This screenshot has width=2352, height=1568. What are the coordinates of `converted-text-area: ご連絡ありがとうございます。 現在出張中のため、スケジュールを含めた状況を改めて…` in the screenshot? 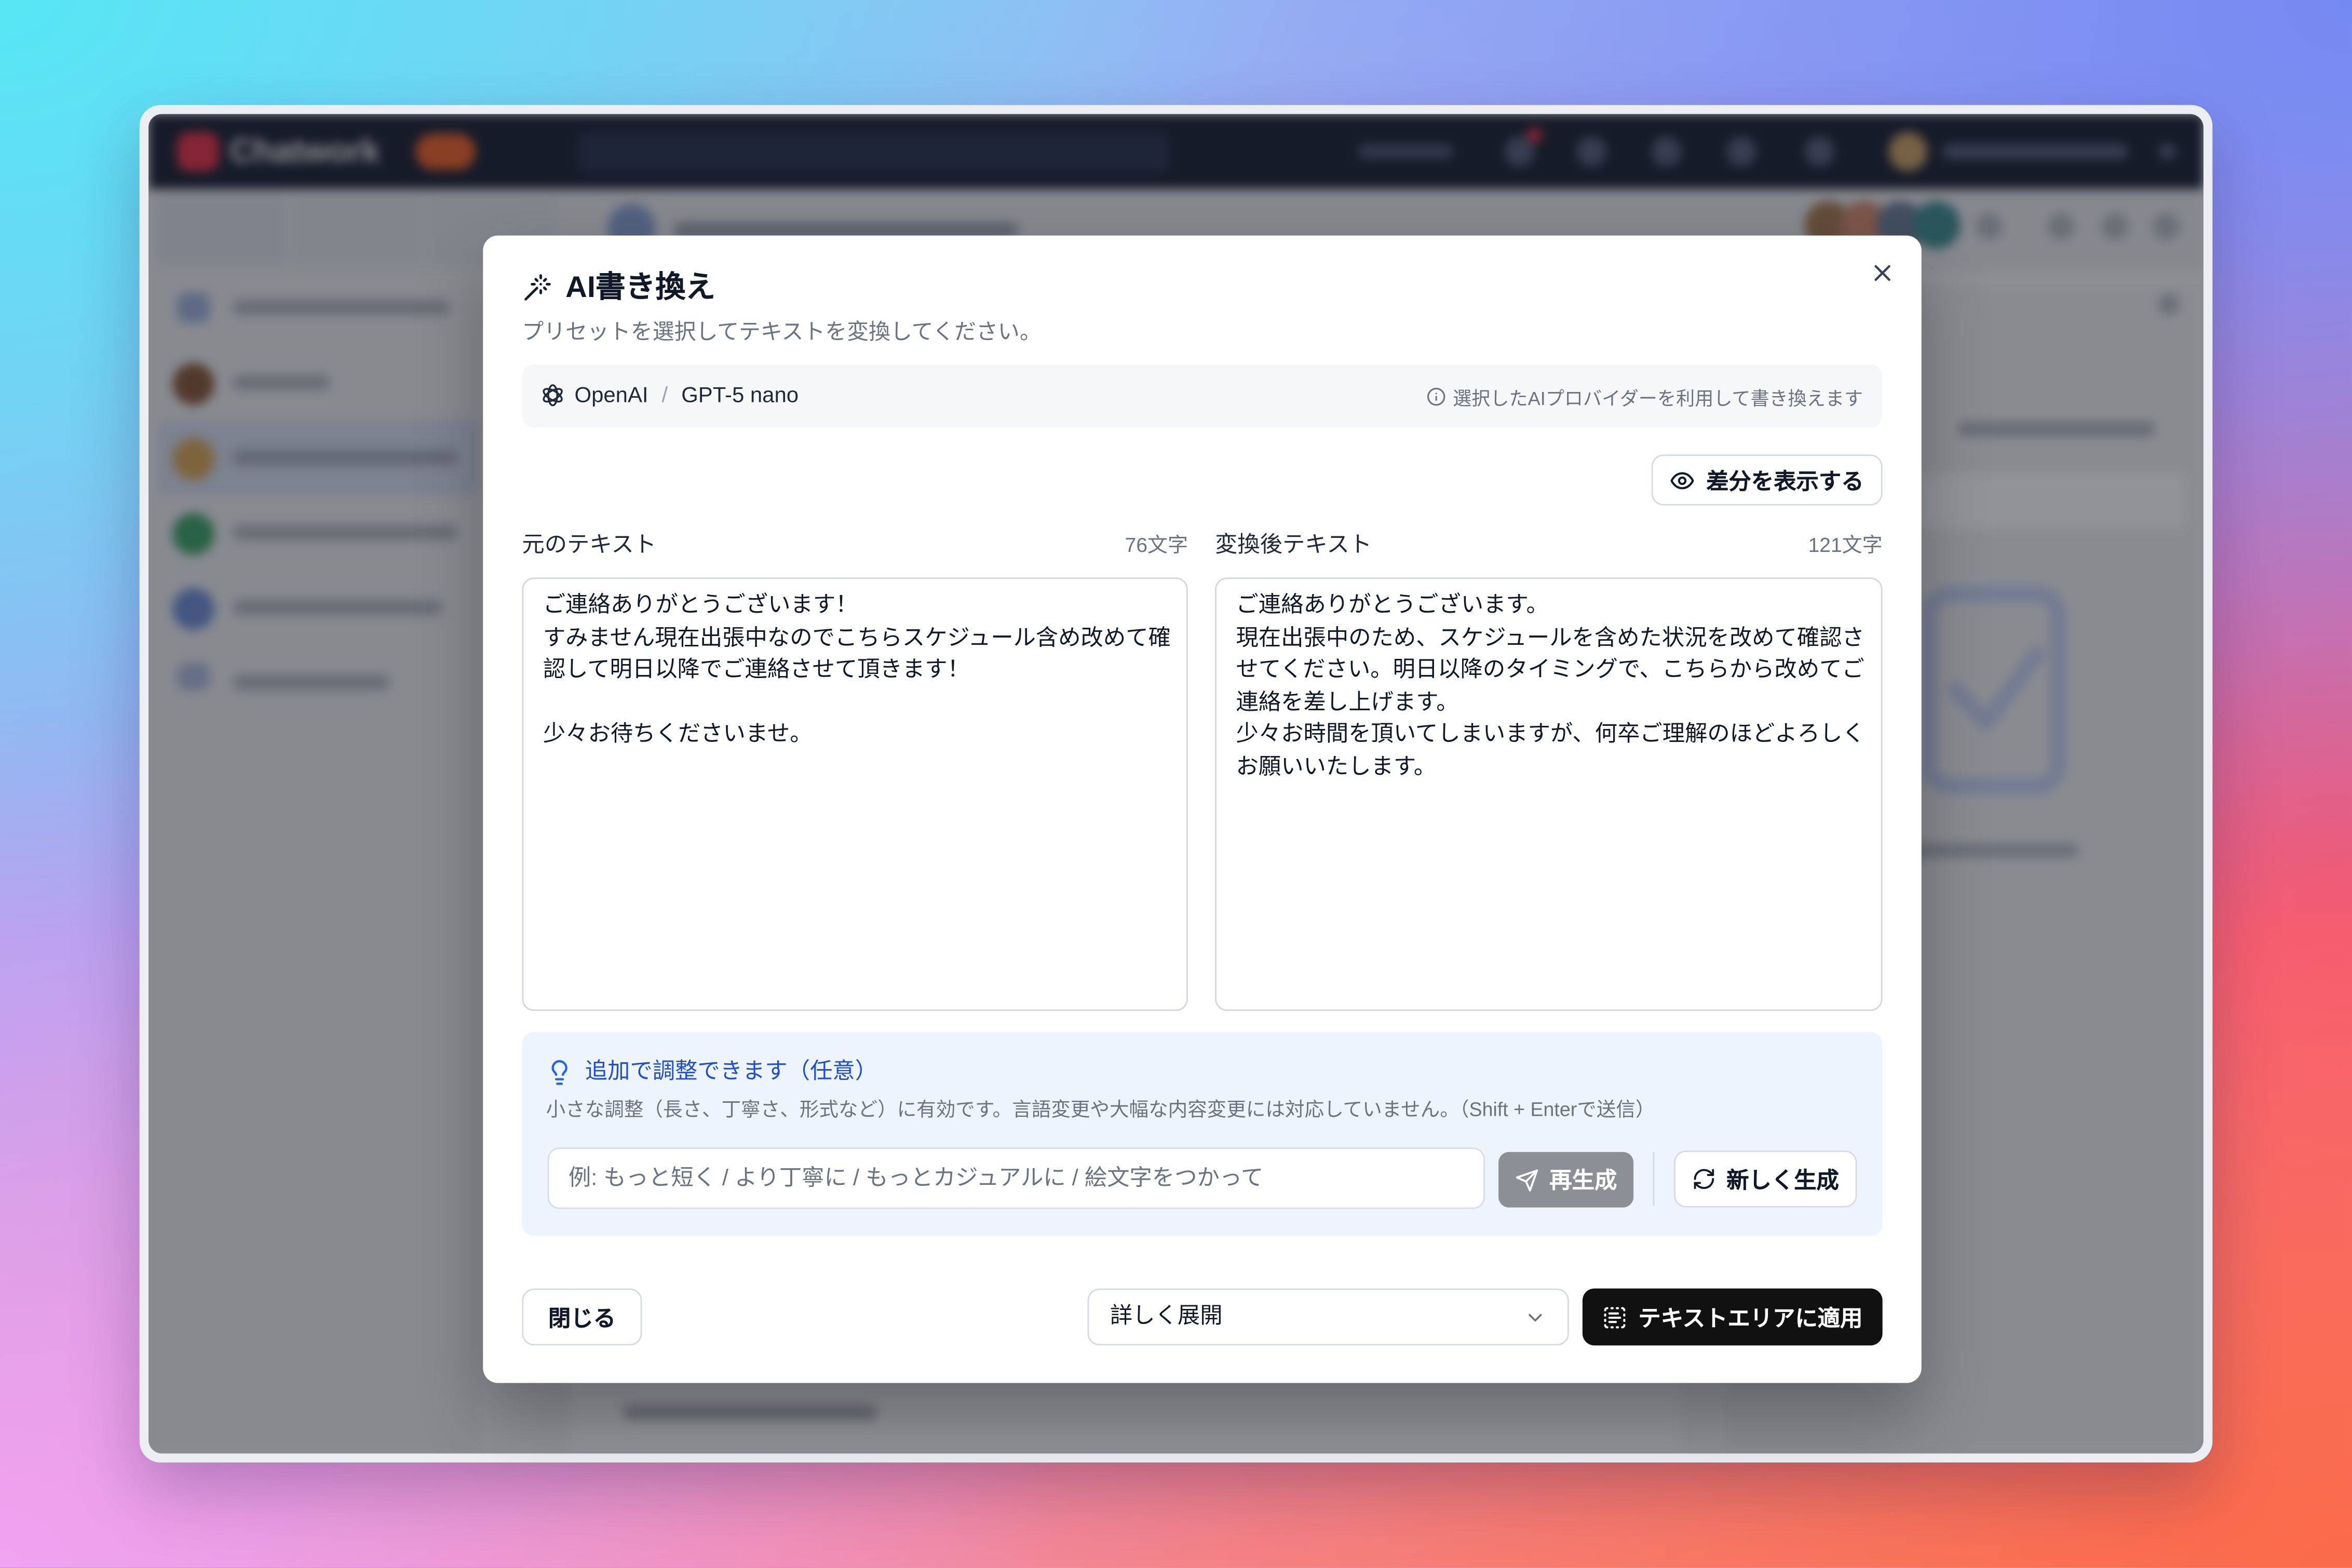 It's located at (1549, 794).